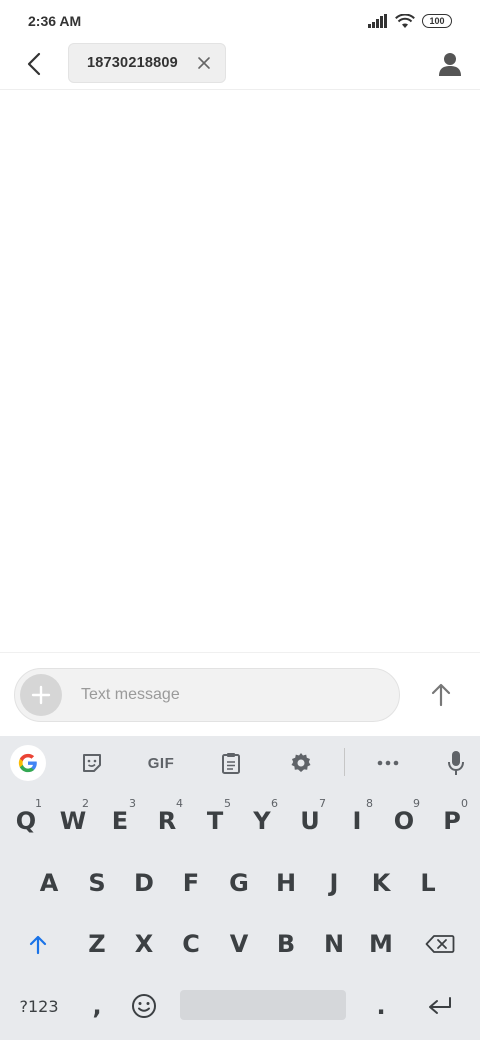 The height and width of the screenshot is (1040, 480). What do you see at coordinates (92, 763) in the screenshot?
I see `sticker-icon` at bounding box center [92, 763].